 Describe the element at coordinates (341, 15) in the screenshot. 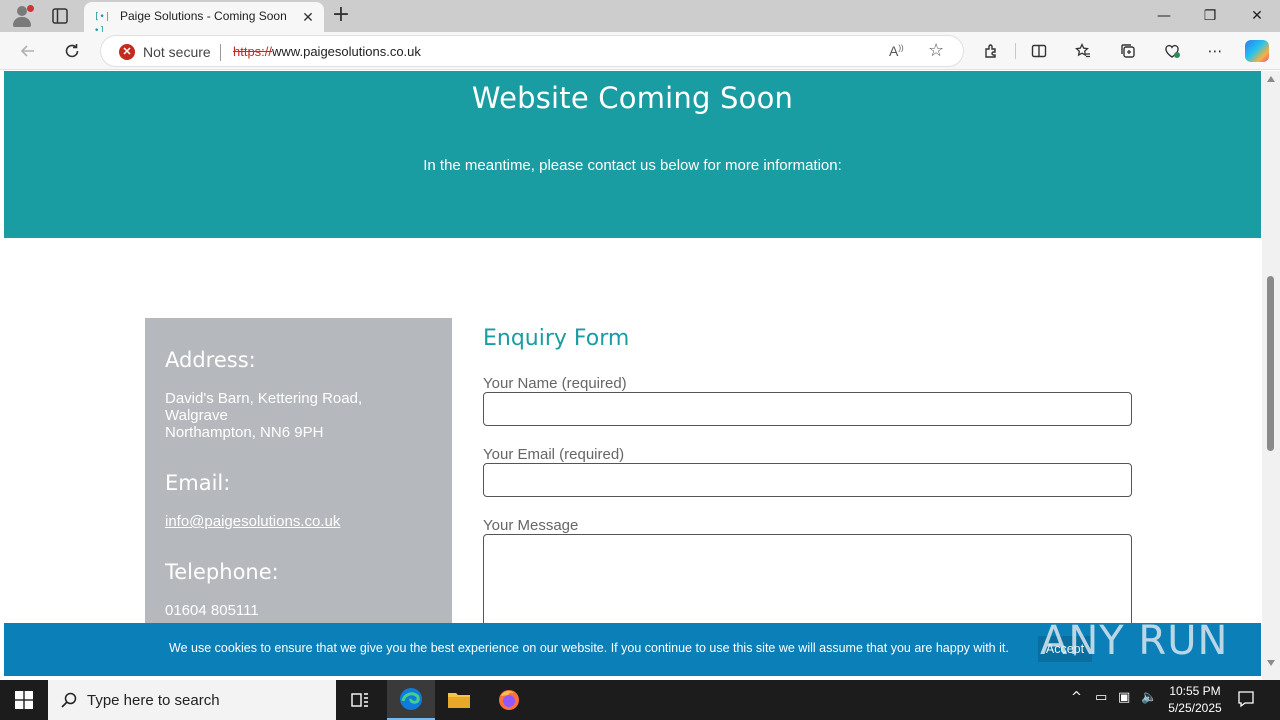

I see `new-tab-button: +` at that location.